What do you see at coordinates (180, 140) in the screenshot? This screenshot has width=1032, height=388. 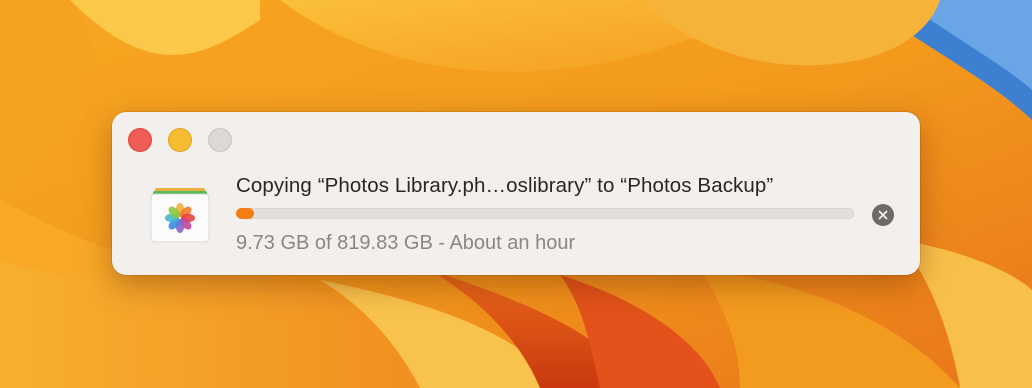 I see `minimize-window-button` at bounding box center [180, 140].